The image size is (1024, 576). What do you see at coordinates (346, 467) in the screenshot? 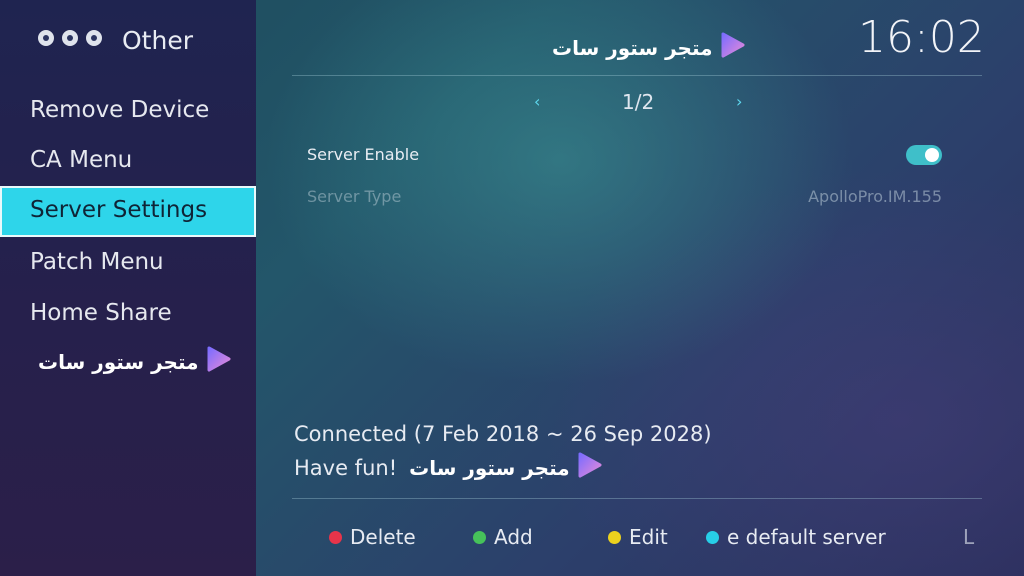
I see `have-fun-text: Have fun!` at bounding box center [346, 467].